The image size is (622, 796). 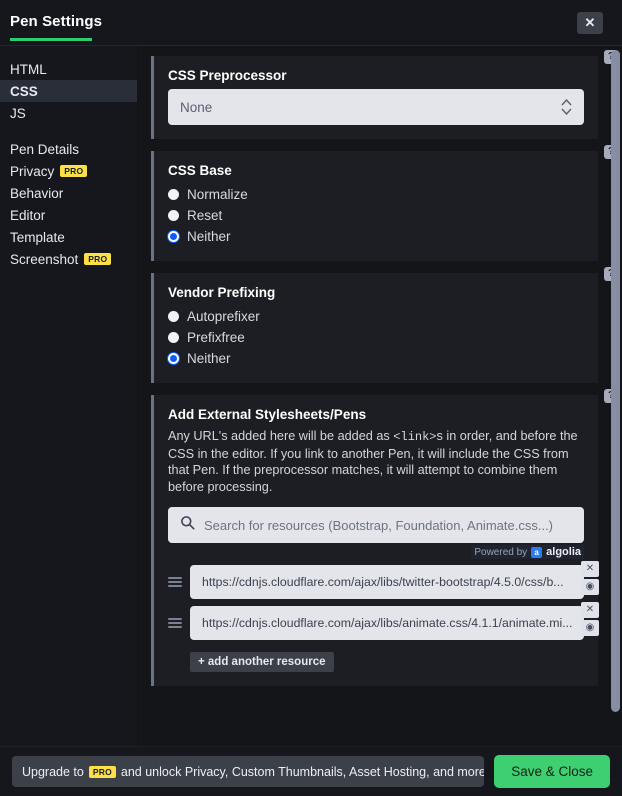 I want to click on css-preprocessor-section: ? CSS Preprocessor None, so click(x=384, y=94).